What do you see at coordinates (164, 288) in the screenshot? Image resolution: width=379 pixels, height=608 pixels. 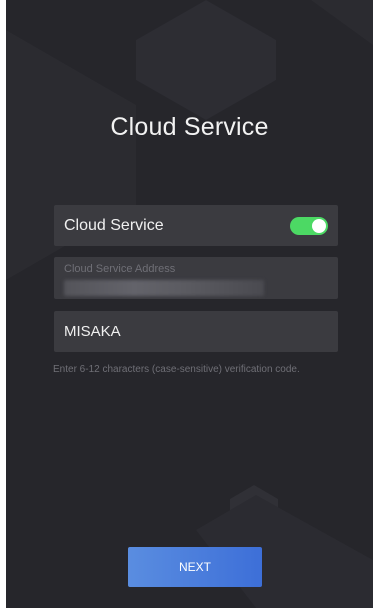 I see `address-field-redacted-value` at bounding box center [164, 288].